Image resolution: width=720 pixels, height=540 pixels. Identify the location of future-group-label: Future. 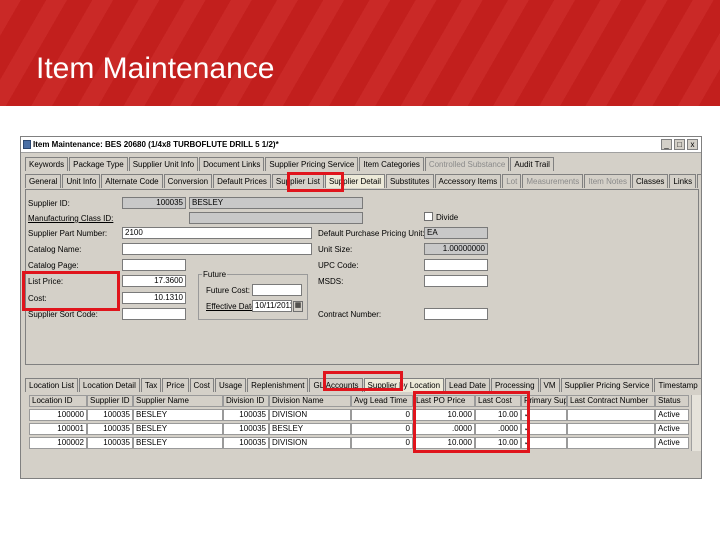
(215, 274).